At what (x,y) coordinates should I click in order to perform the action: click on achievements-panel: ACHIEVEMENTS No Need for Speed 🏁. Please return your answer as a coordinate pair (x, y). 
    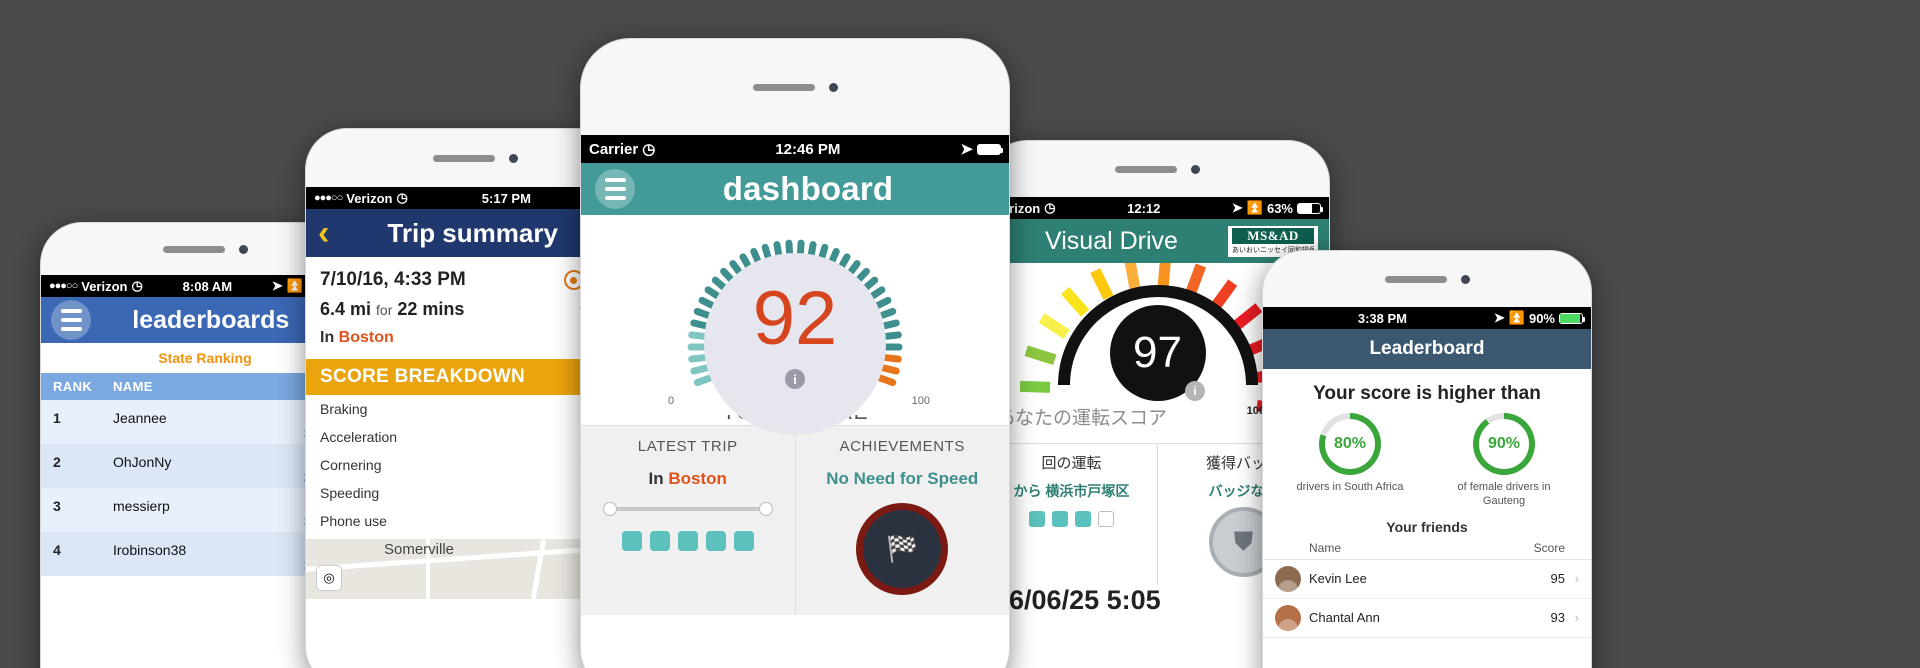
    Looking at the image, I should click on (902, 520).